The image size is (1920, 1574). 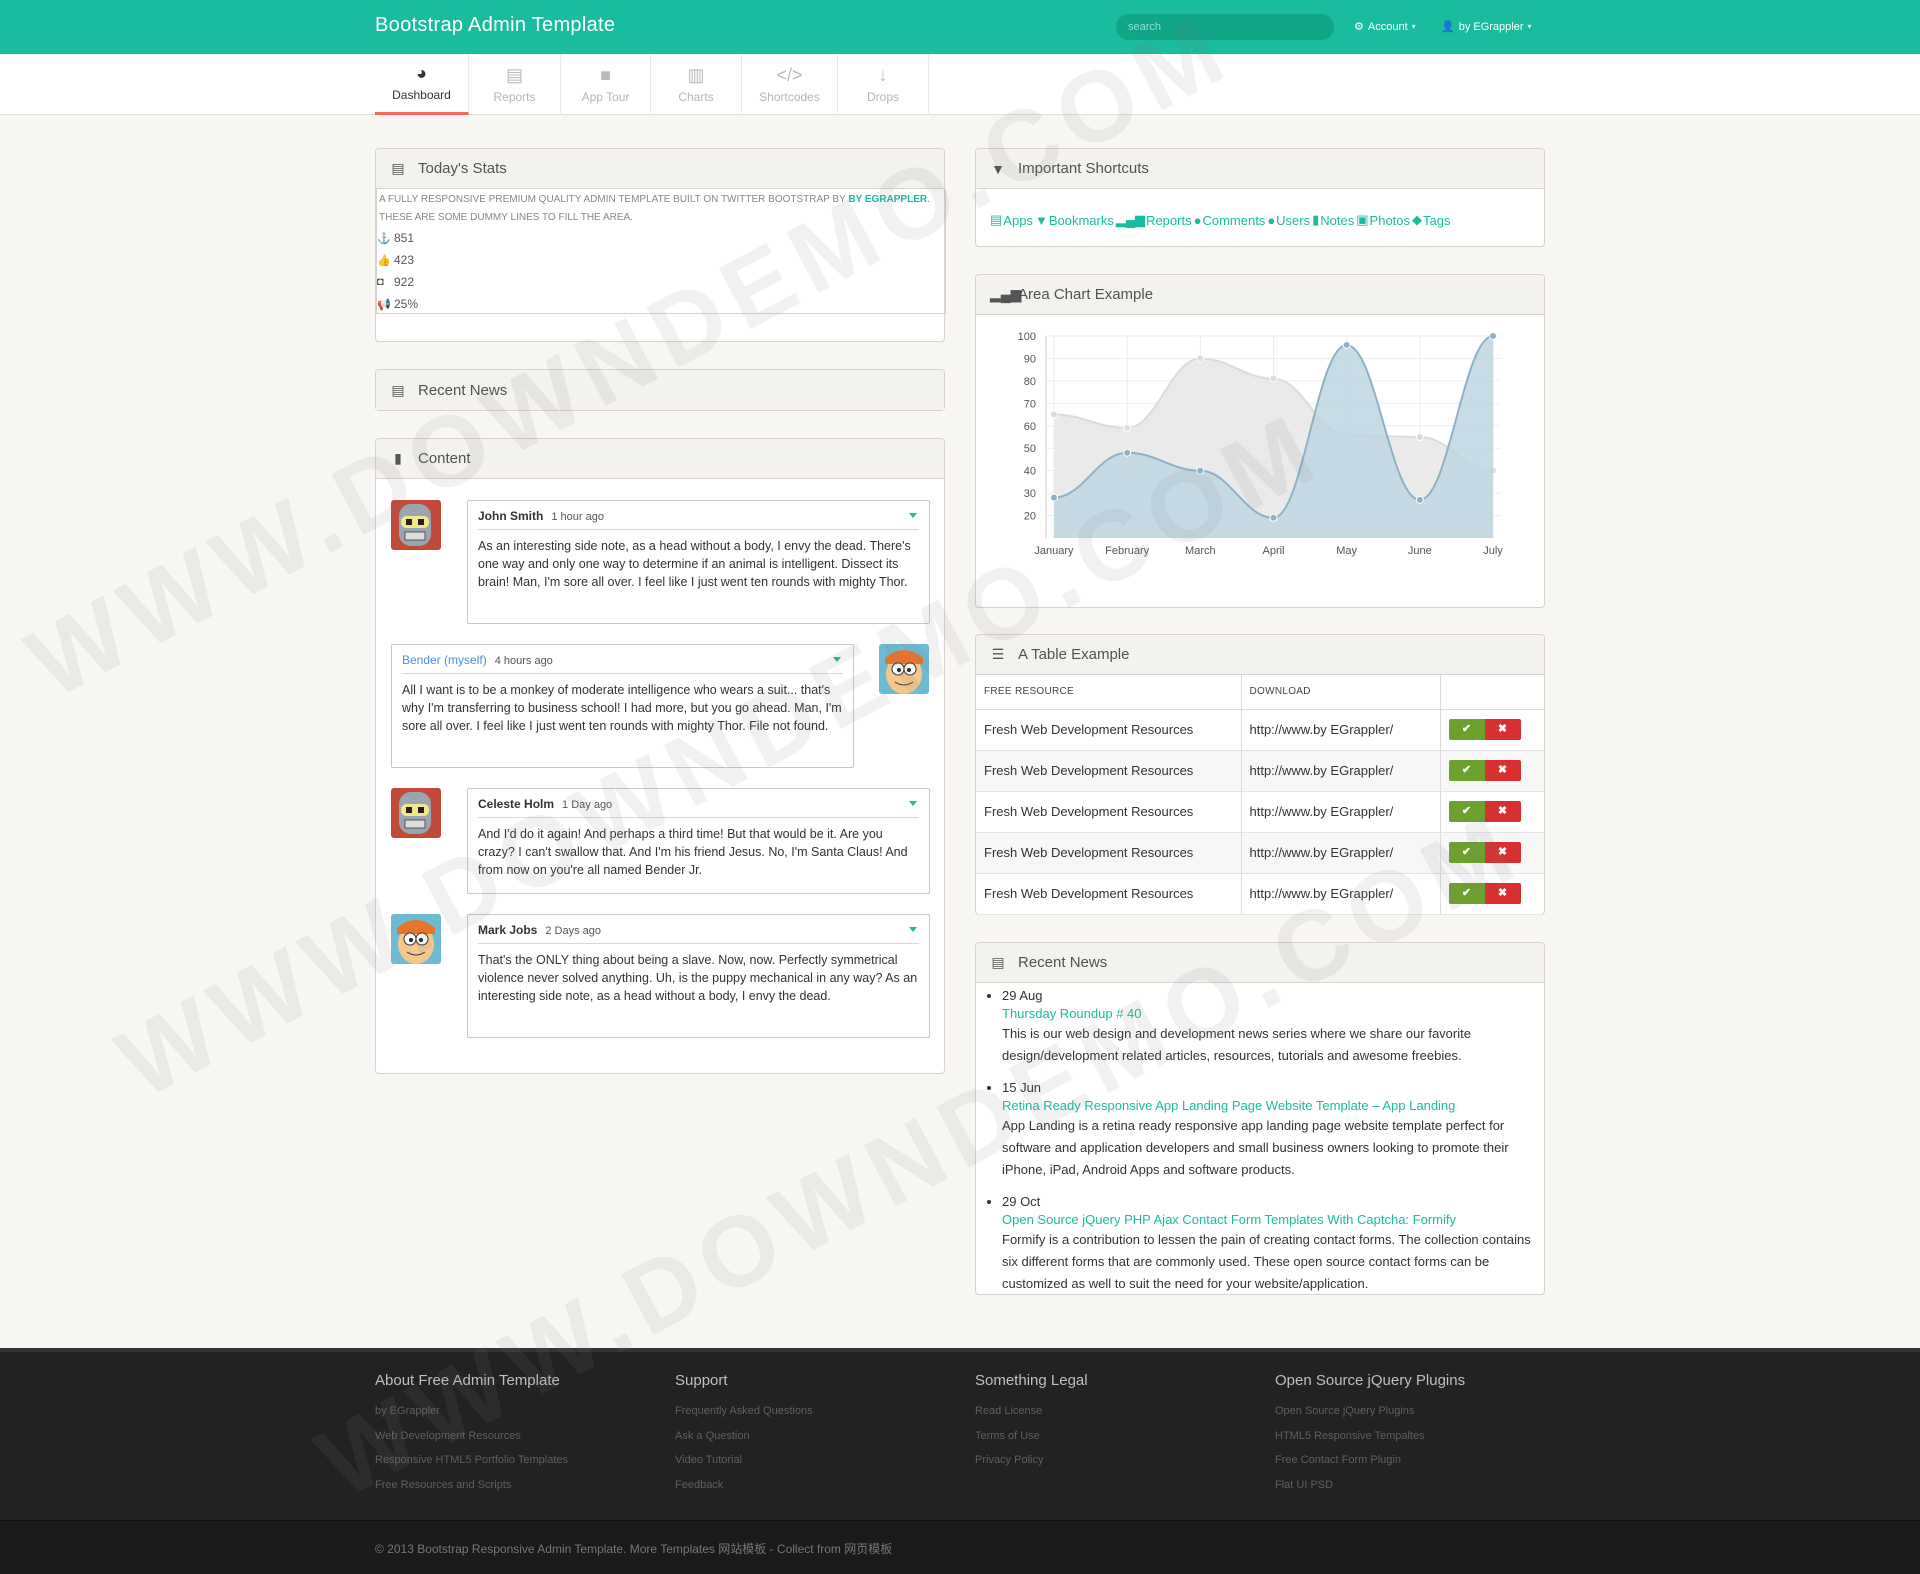 I want to click on resource-cell: Fresh Web Development Resources, so click(x=1109, y=894).